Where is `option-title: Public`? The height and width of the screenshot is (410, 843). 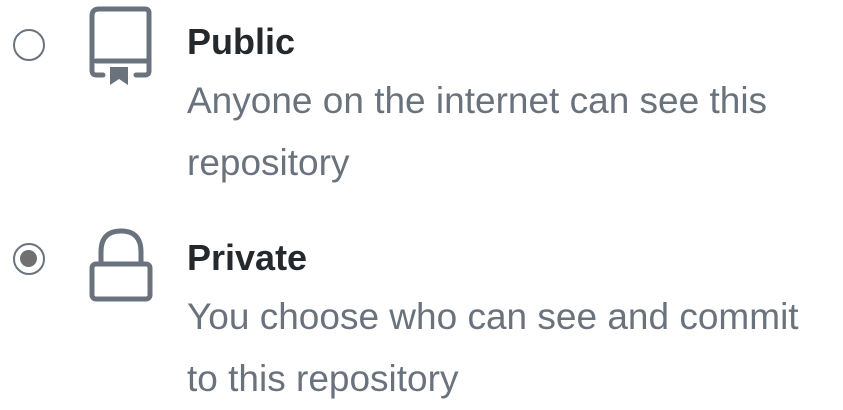 option-title: Public is located at coordinates (241, 41).